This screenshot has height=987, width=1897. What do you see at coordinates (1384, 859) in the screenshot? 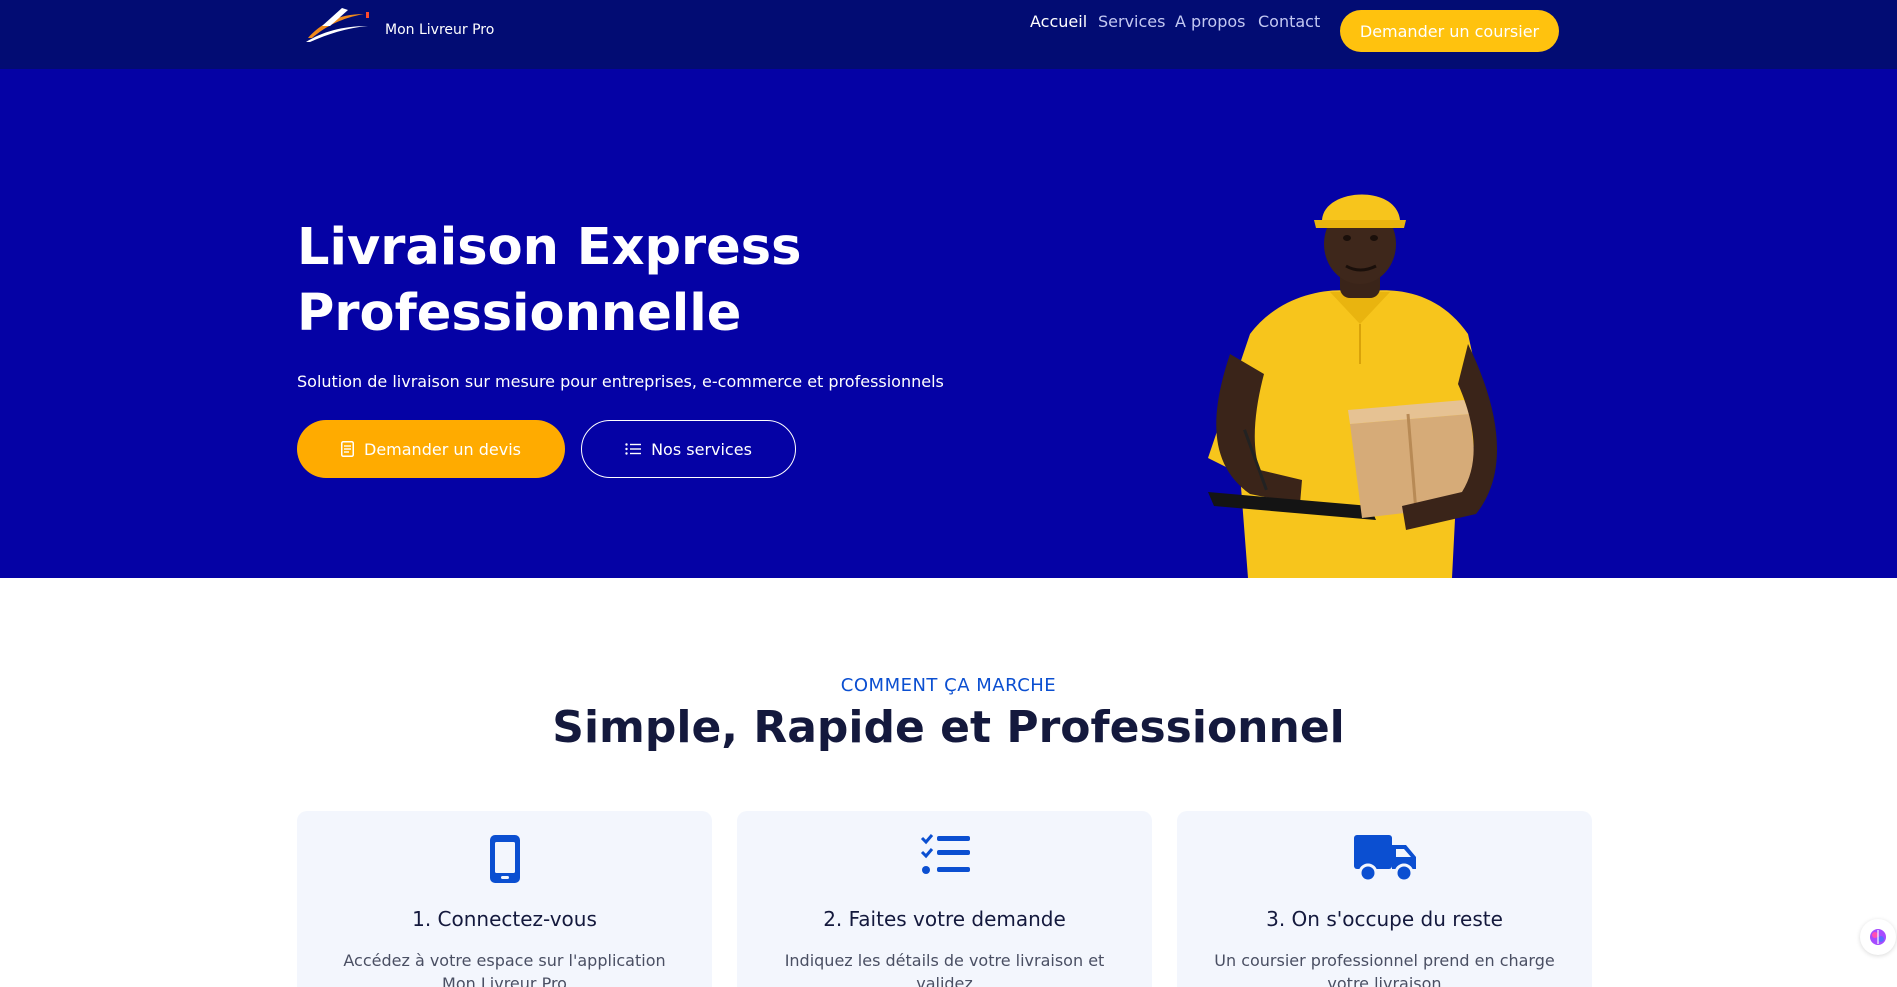
I see `truck-icon` at bounding box center [1384, 859].